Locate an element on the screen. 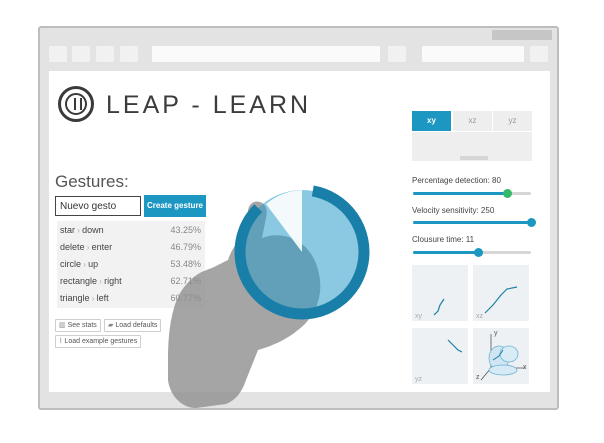 This screenshot has width=604, height=443. plane-scroll-handle is located at coordinates (474, 158).